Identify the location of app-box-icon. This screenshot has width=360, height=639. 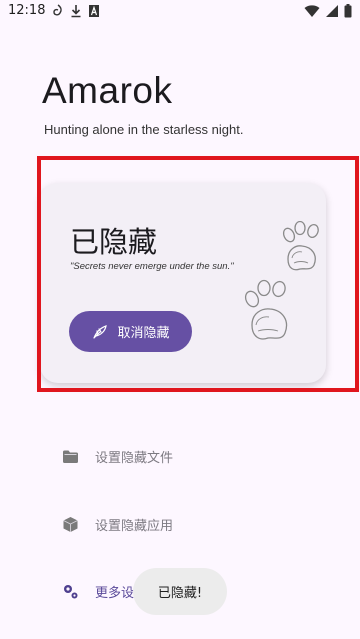
(70, 524).